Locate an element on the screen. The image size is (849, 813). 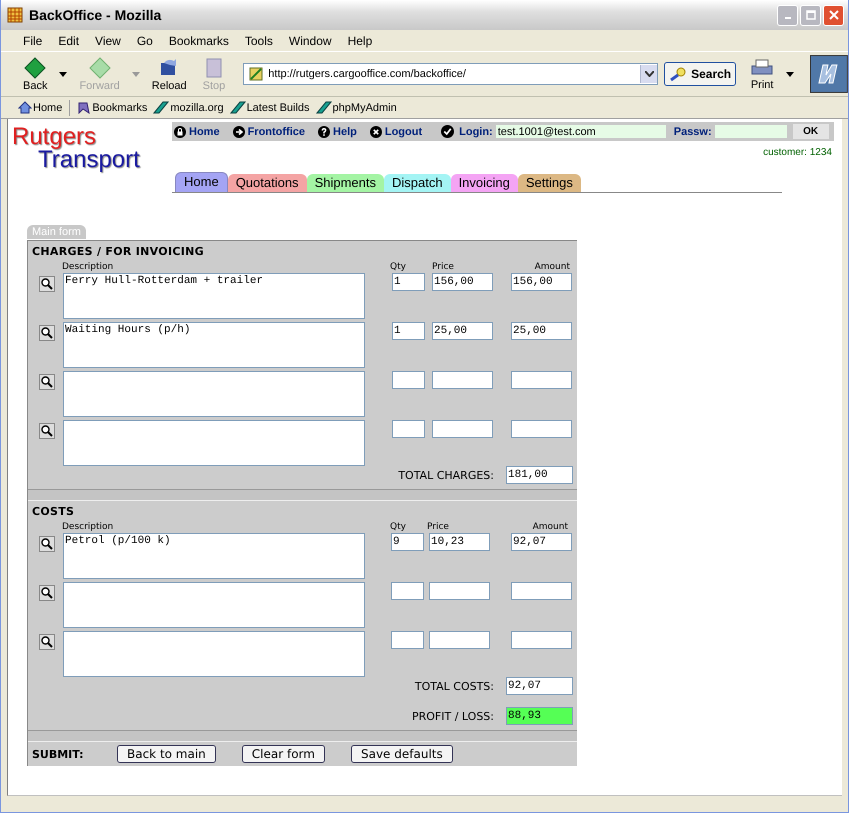
qty-field: 9 is located at coordinates (407, 542).